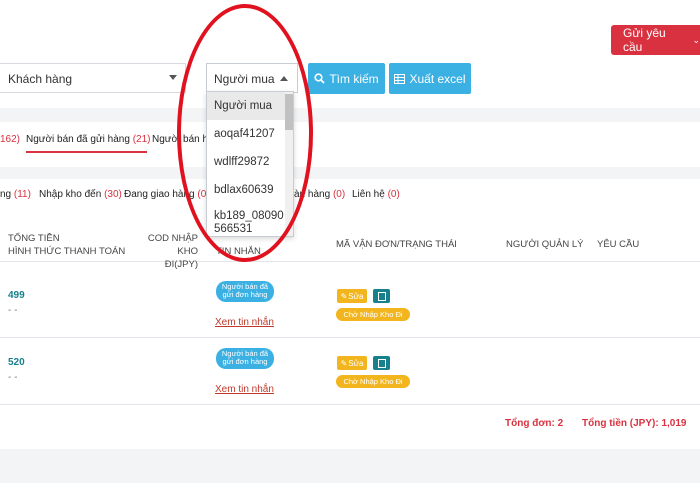  I want to click on status-label: ng, so click(6, 194).